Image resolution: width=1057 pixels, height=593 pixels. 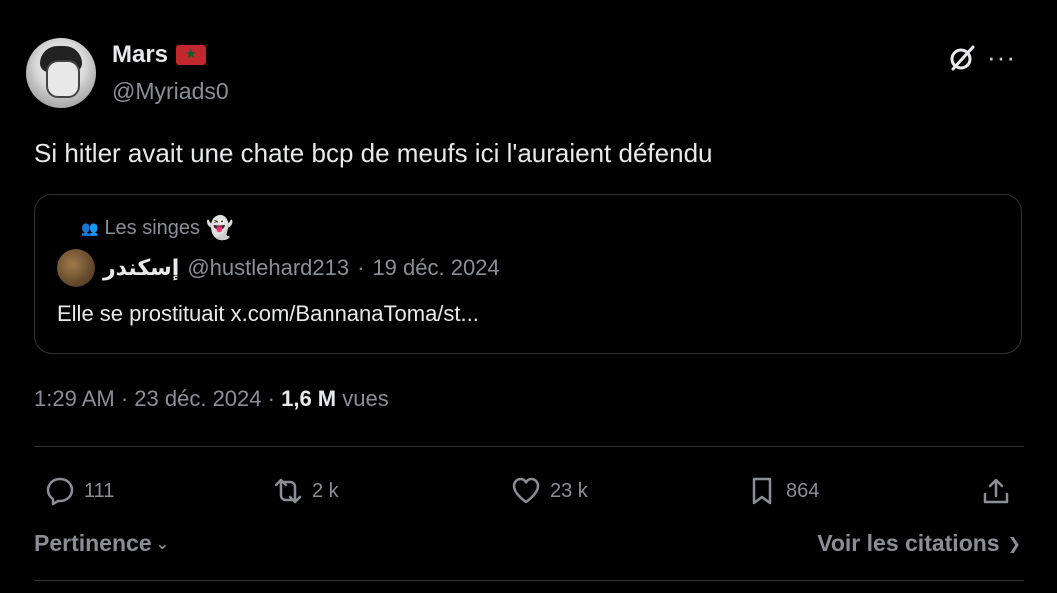 I want to click on like-count: 23 k, so click(x=569, y=490).